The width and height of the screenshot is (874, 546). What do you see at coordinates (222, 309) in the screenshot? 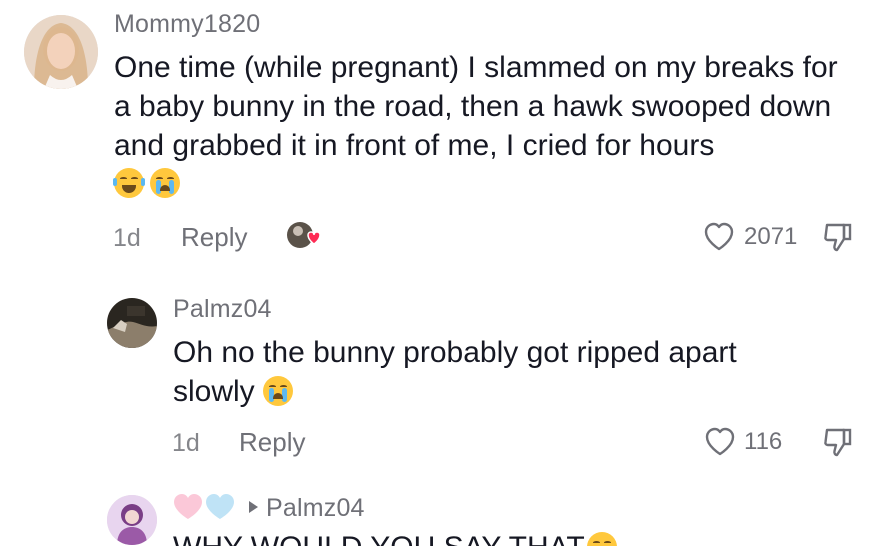
I see `comment-username: Palmz04` at bounding box center [222, 309].